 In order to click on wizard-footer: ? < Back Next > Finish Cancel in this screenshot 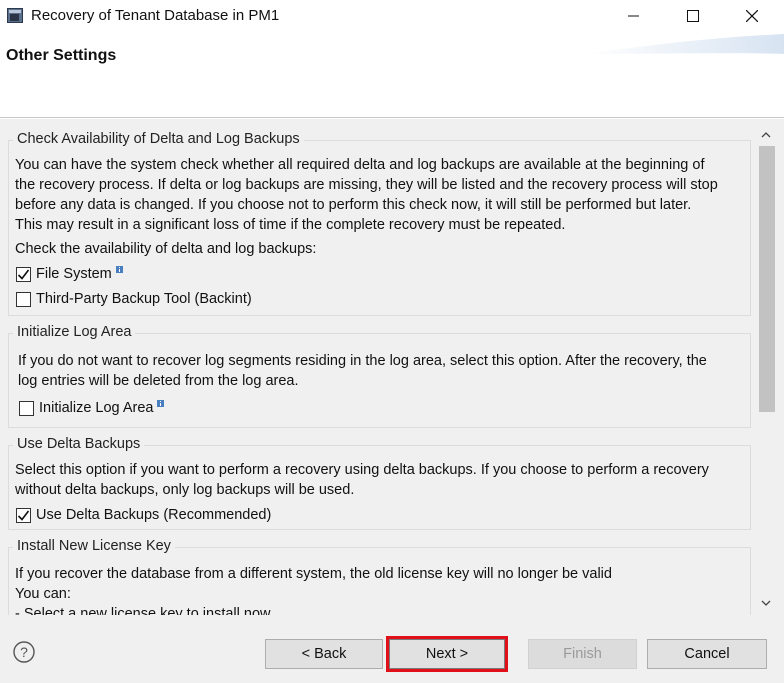, I will do `click(392, 649)`.